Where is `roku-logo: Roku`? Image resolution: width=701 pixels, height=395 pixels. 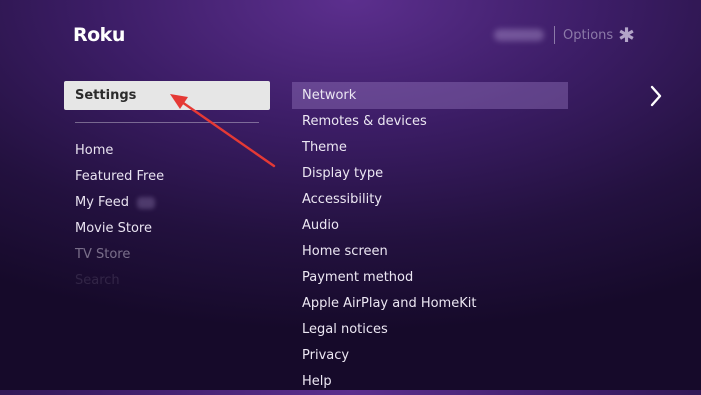 roku-logo: Roku is located at coordinates (99, 35).